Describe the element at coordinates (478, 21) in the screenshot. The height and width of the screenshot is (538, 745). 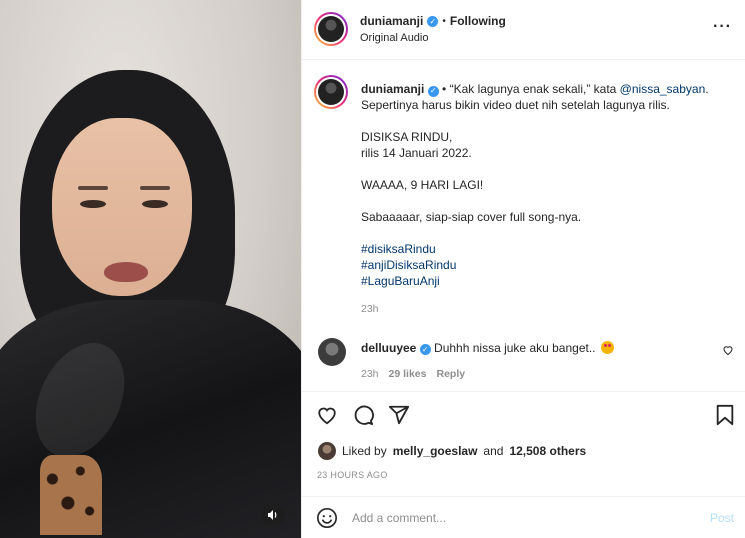
I see `following-button: Following` at that location.